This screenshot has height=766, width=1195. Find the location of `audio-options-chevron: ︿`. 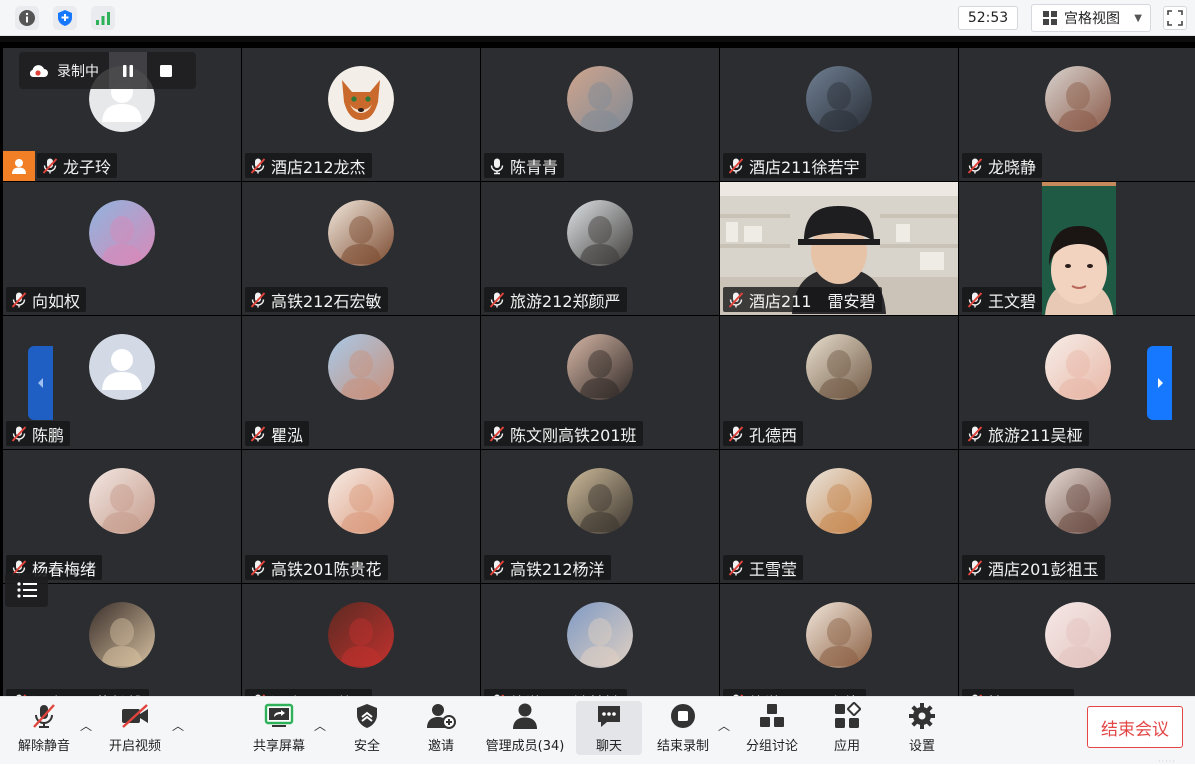

audio-options-chevron: ︿ is located at coordinates (86, 725).